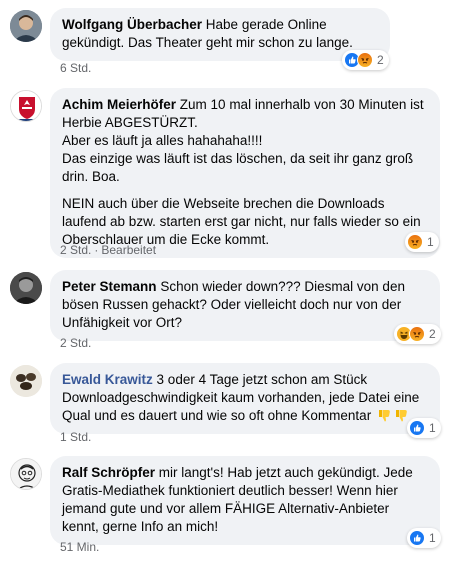 This screenshot has width=472, height=570. I want to click on comment-timestamp: 51 Min., so click(79, 547).